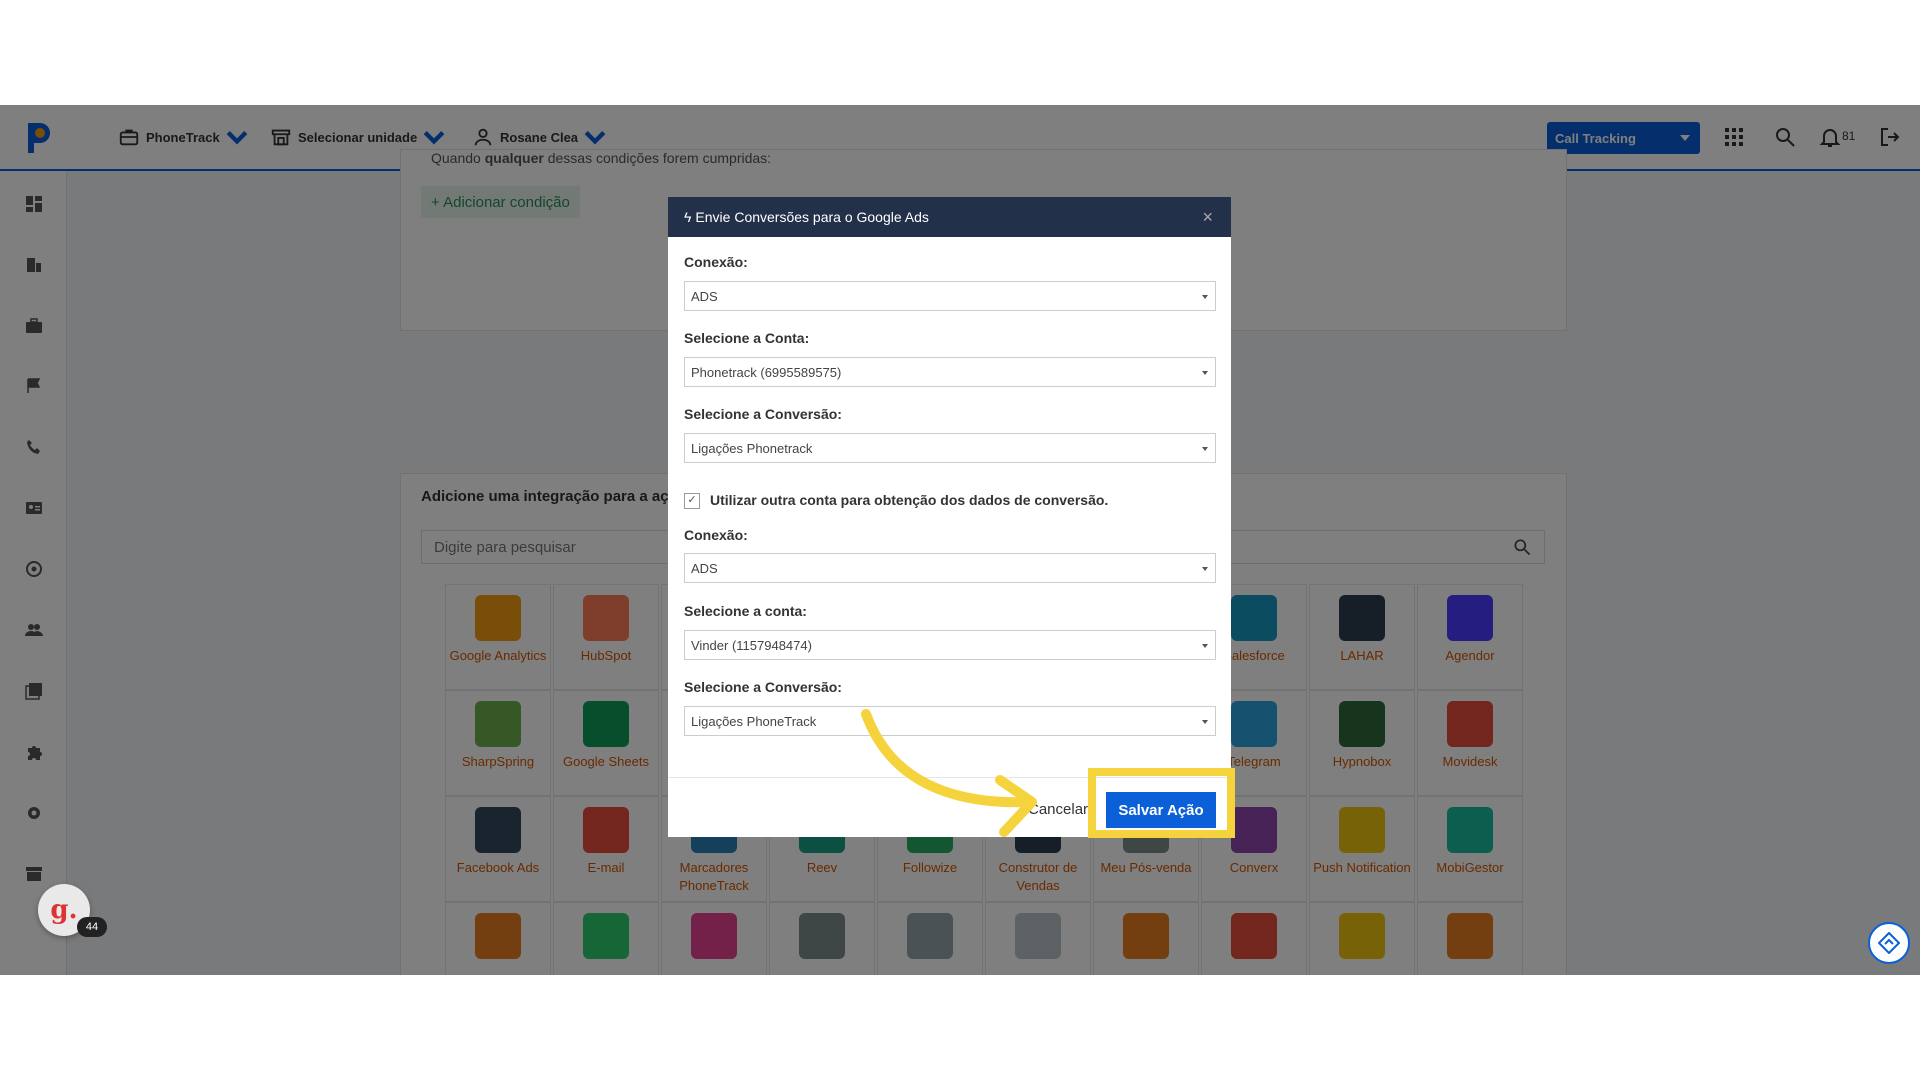  I want to click on connection2-select: ADS, so click(950, 568).